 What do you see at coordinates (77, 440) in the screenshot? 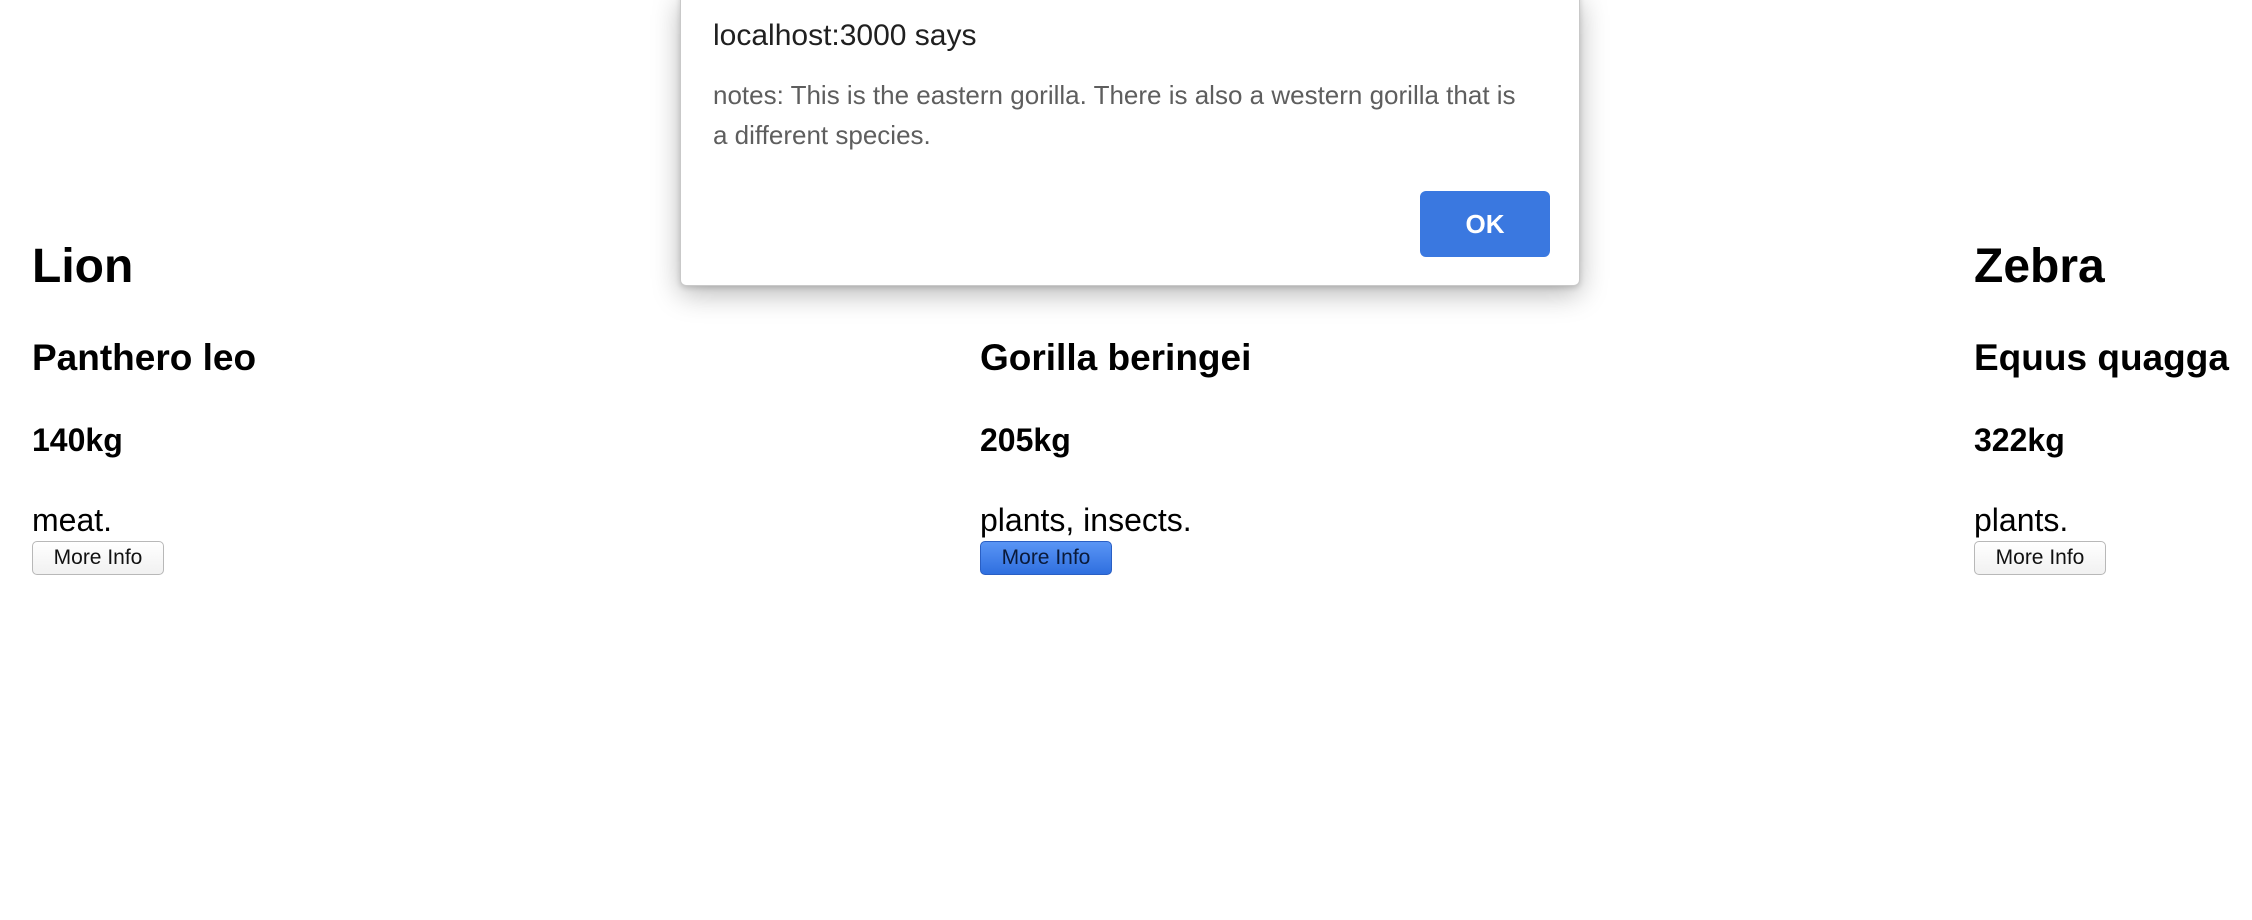
I see `animal-weight: 140kg` at bounding box center [77, 440].